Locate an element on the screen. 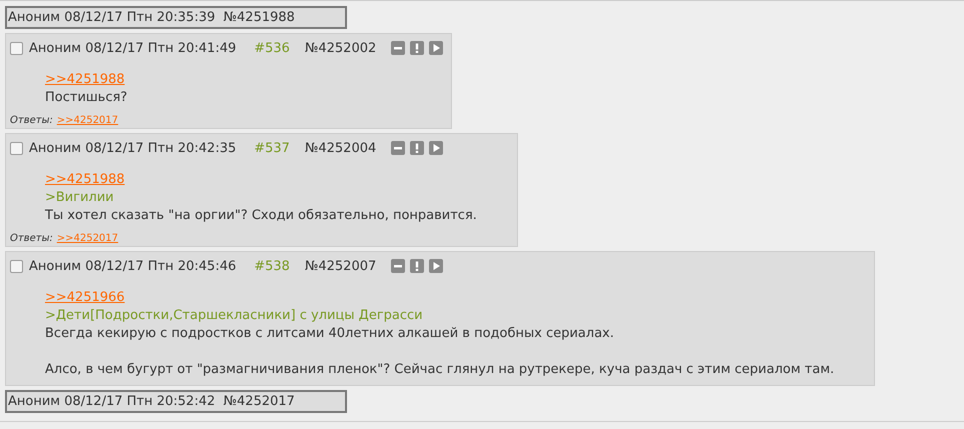  quote-text: >Вигилии is located at coordinates (80, 198).